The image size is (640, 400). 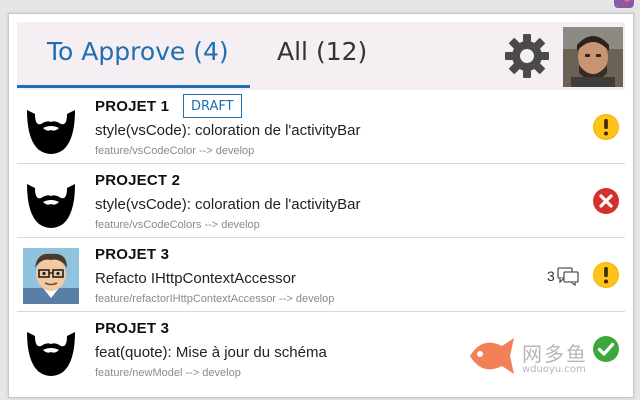 What do you see at coordinates (492, 356) in the screenshot?
I see `fish-logo-icon` at bounding box center [492, 356].